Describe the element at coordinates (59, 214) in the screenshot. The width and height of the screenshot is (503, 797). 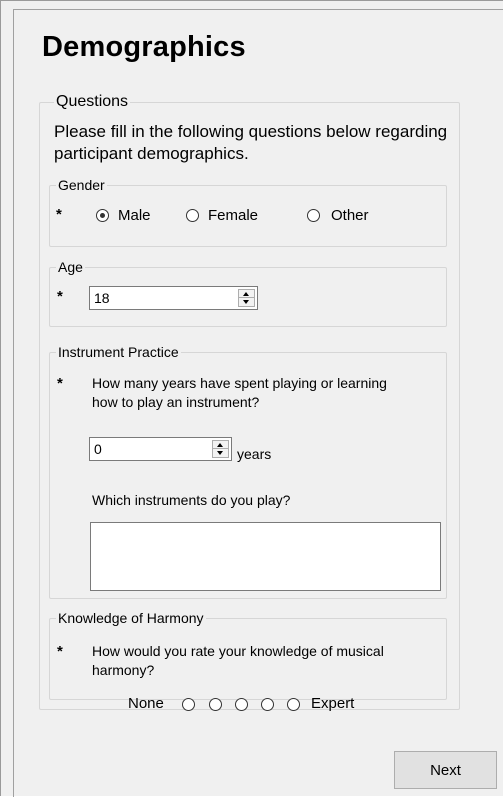
I see `required-mark-gender: *` at that location.